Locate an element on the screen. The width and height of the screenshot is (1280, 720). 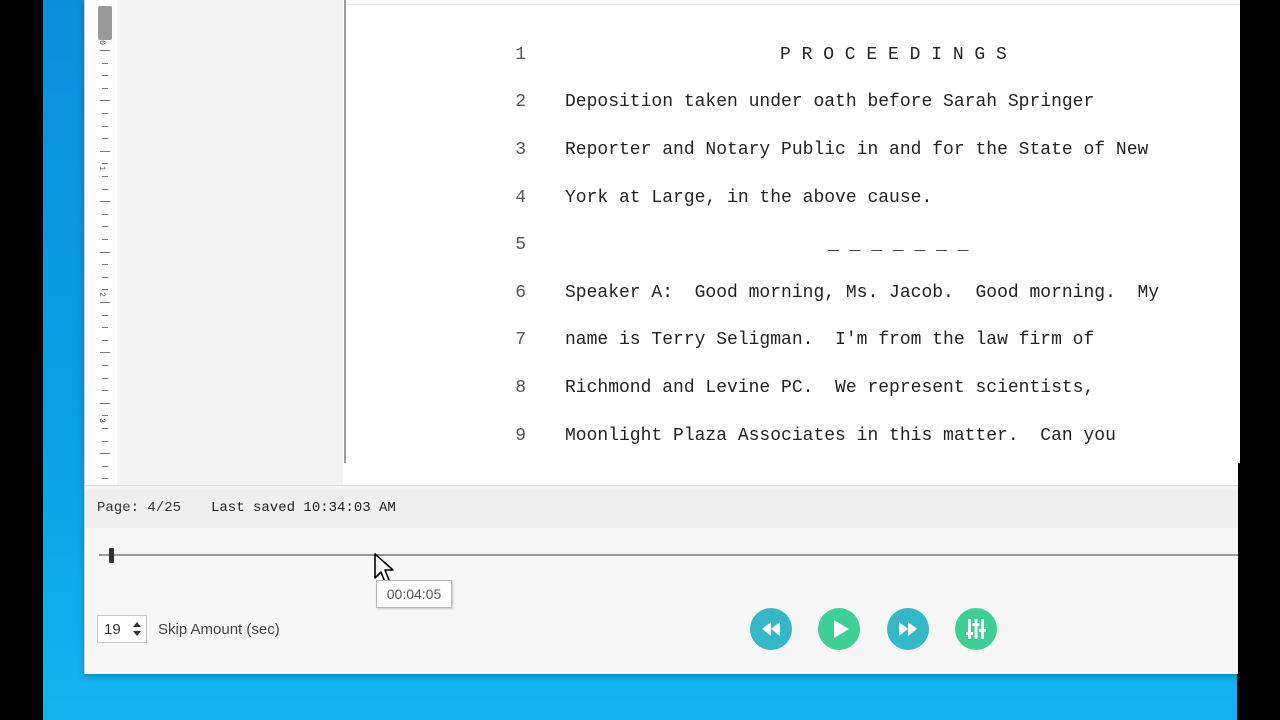
fast-forward-button is located at coordinates (908, 629).